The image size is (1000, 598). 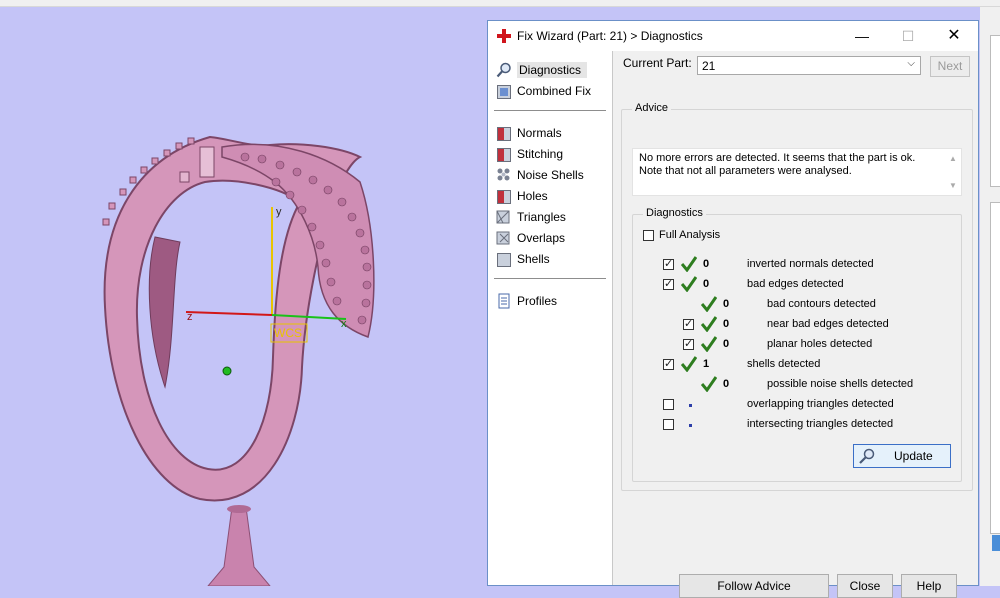 I want to click on nav-item-diagnostics: Diagnostics, so click(x=542, y=69).